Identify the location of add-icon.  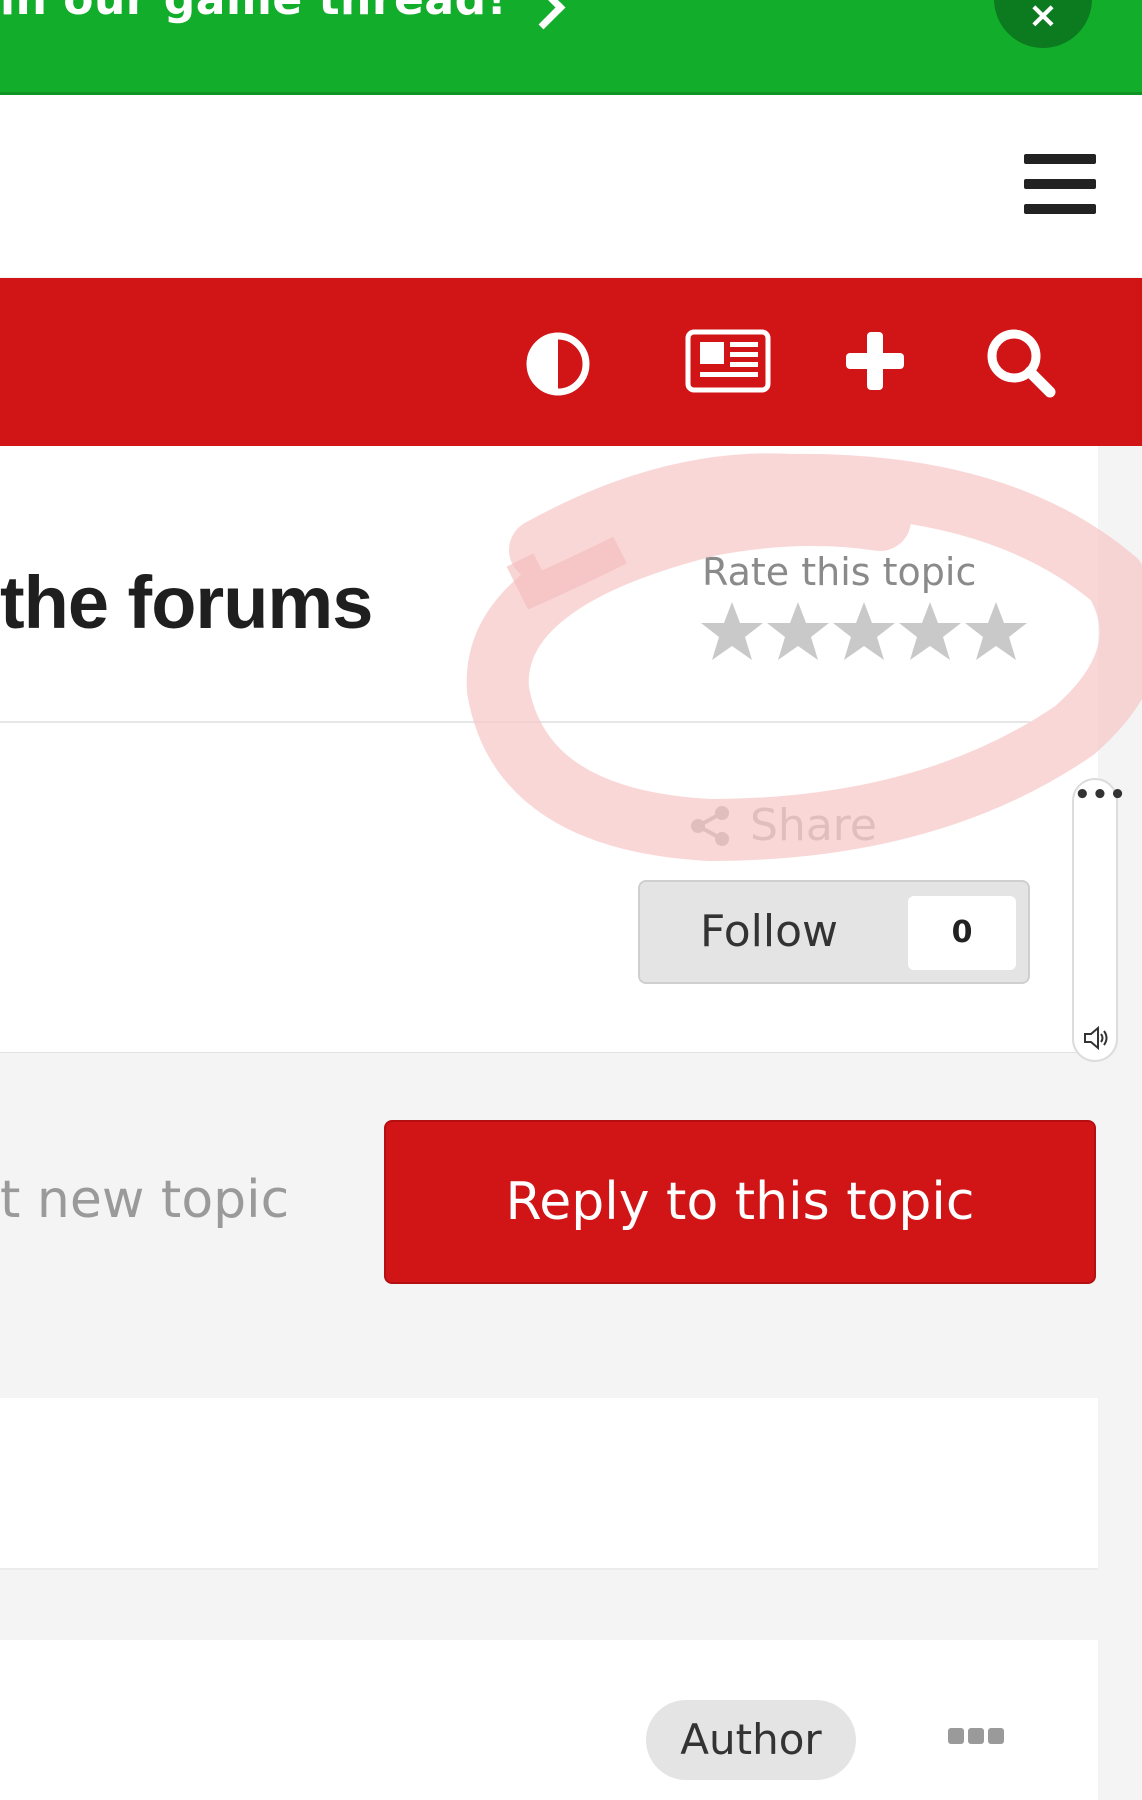
(875, 361).